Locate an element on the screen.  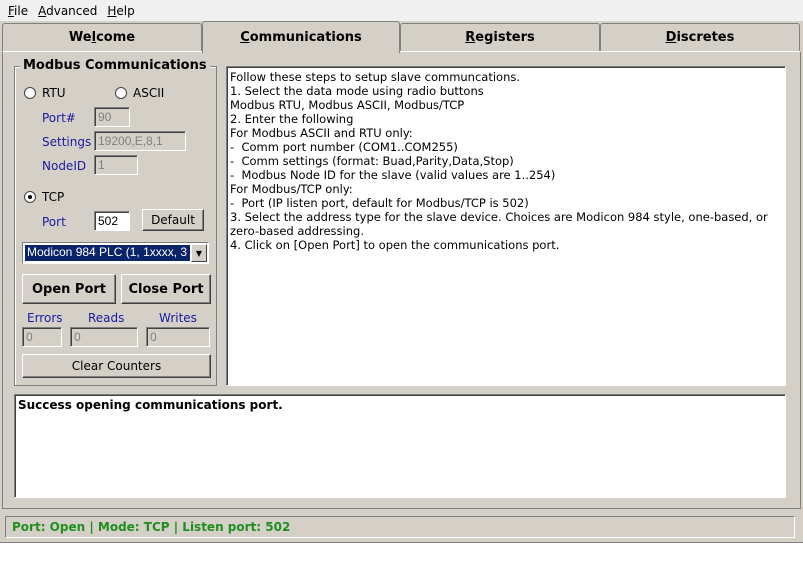
writes-label: Writes is located at coordinates (178, 318).